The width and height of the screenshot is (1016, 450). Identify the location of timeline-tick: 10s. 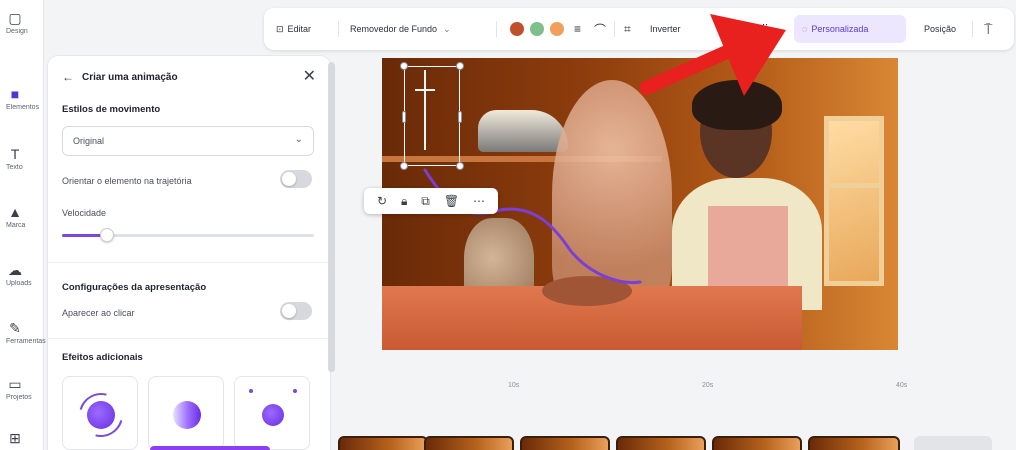
(514, 385).